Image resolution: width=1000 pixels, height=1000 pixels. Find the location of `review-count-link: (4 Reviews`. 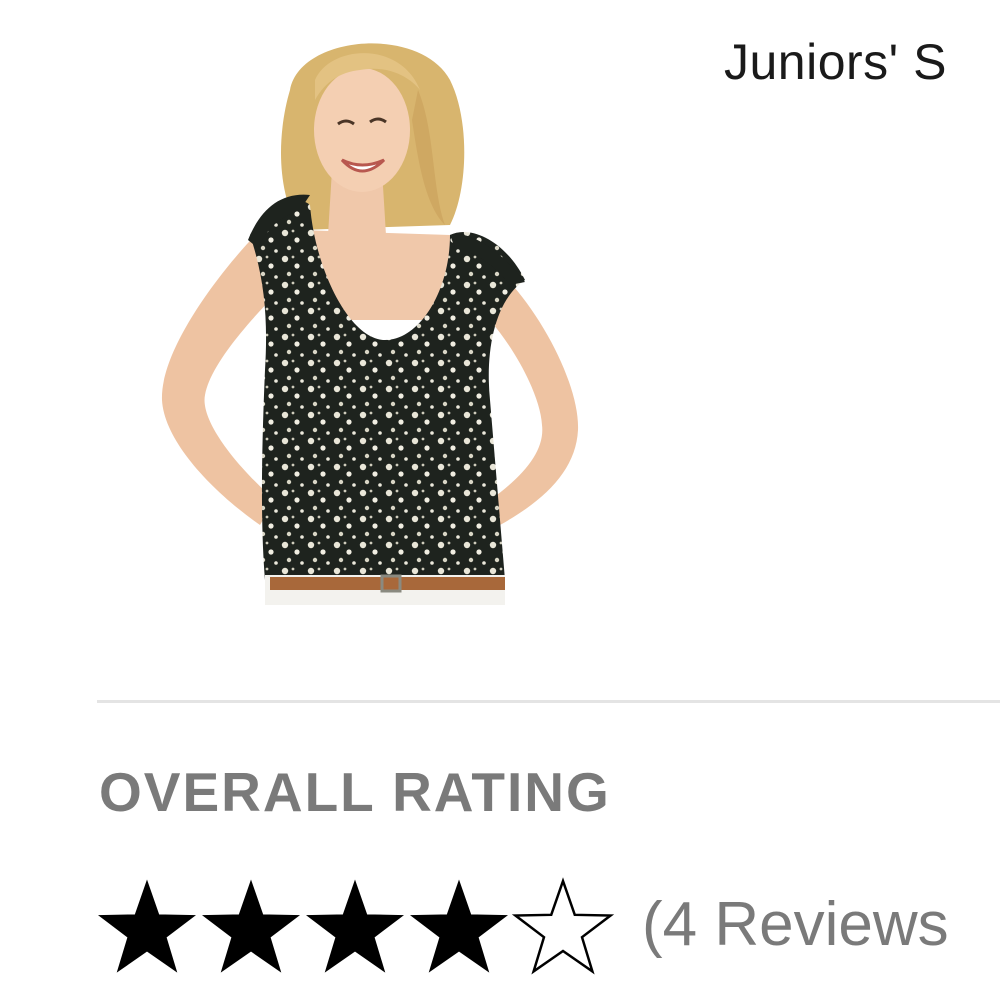

review-count-link: (4 Reviews is located at coordinates (795, 925).